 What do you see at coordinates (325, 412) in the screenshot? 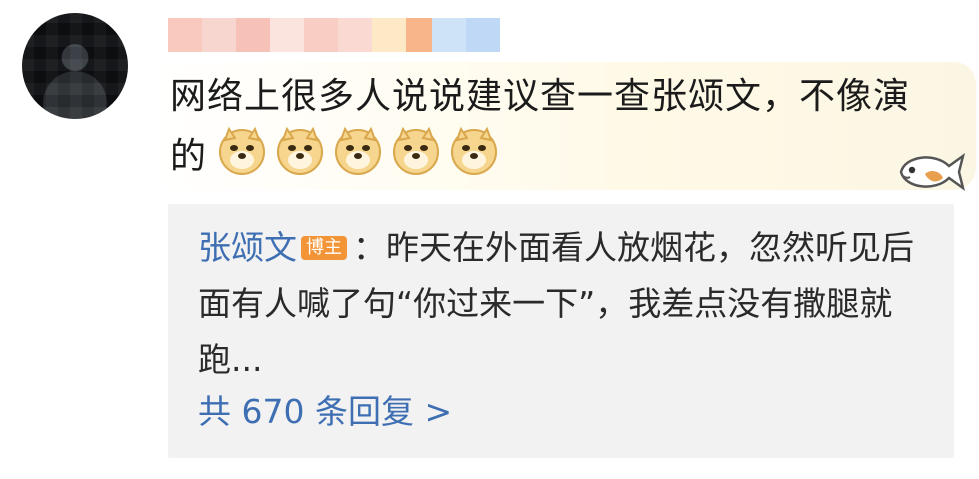
I see `view-replies-link: 共 670 条回复 >` at bounding box center [325, 412].